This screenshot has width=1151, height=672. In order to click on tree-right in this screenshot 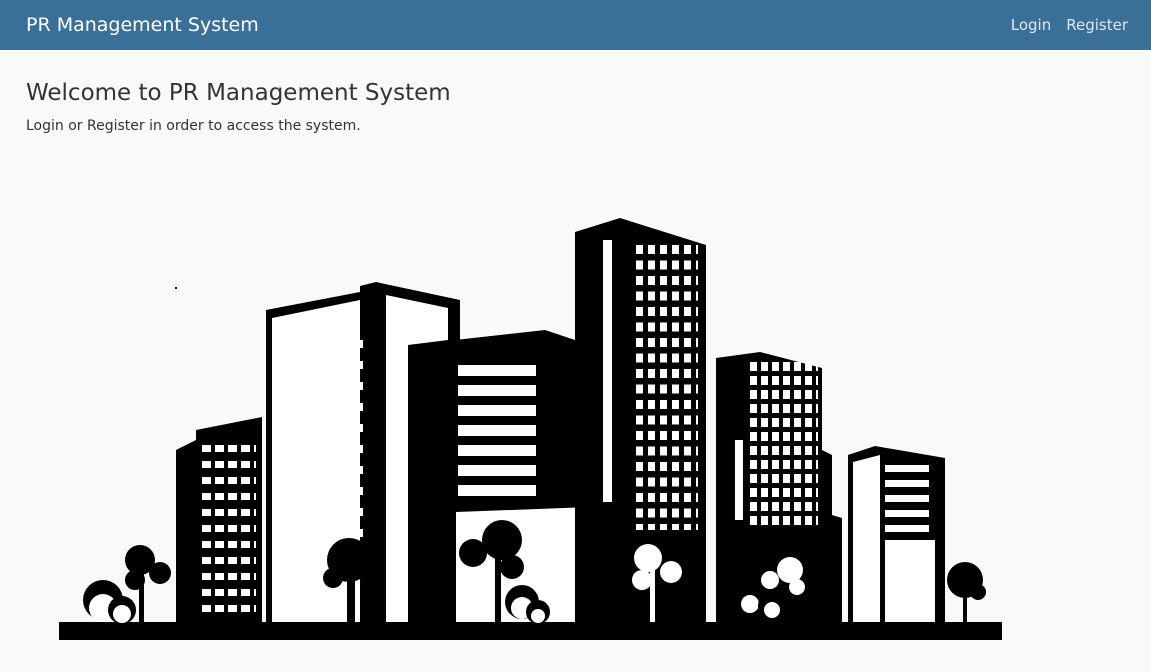, I will do `click(966, 592)`.